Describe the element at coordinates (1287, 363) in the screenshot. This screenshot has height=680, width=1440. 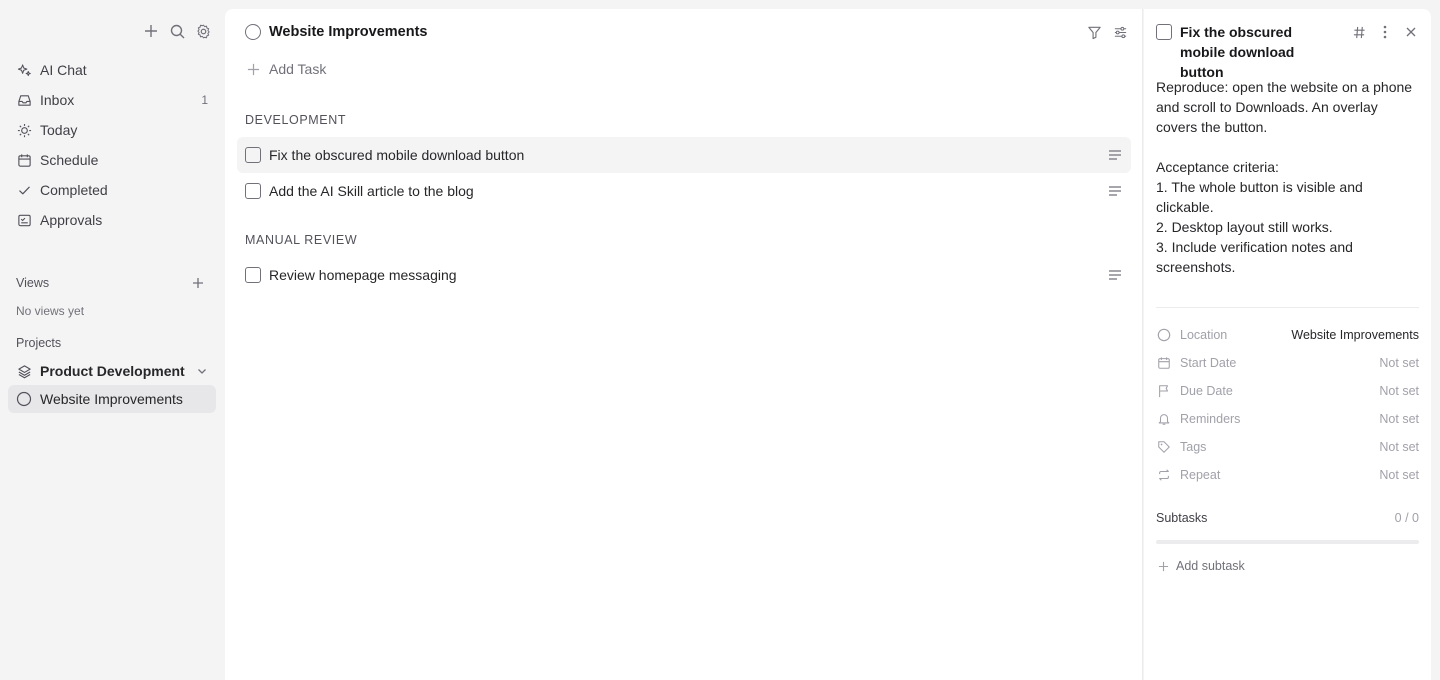
I see `prop-start-date: Start Date Not set` at that location.